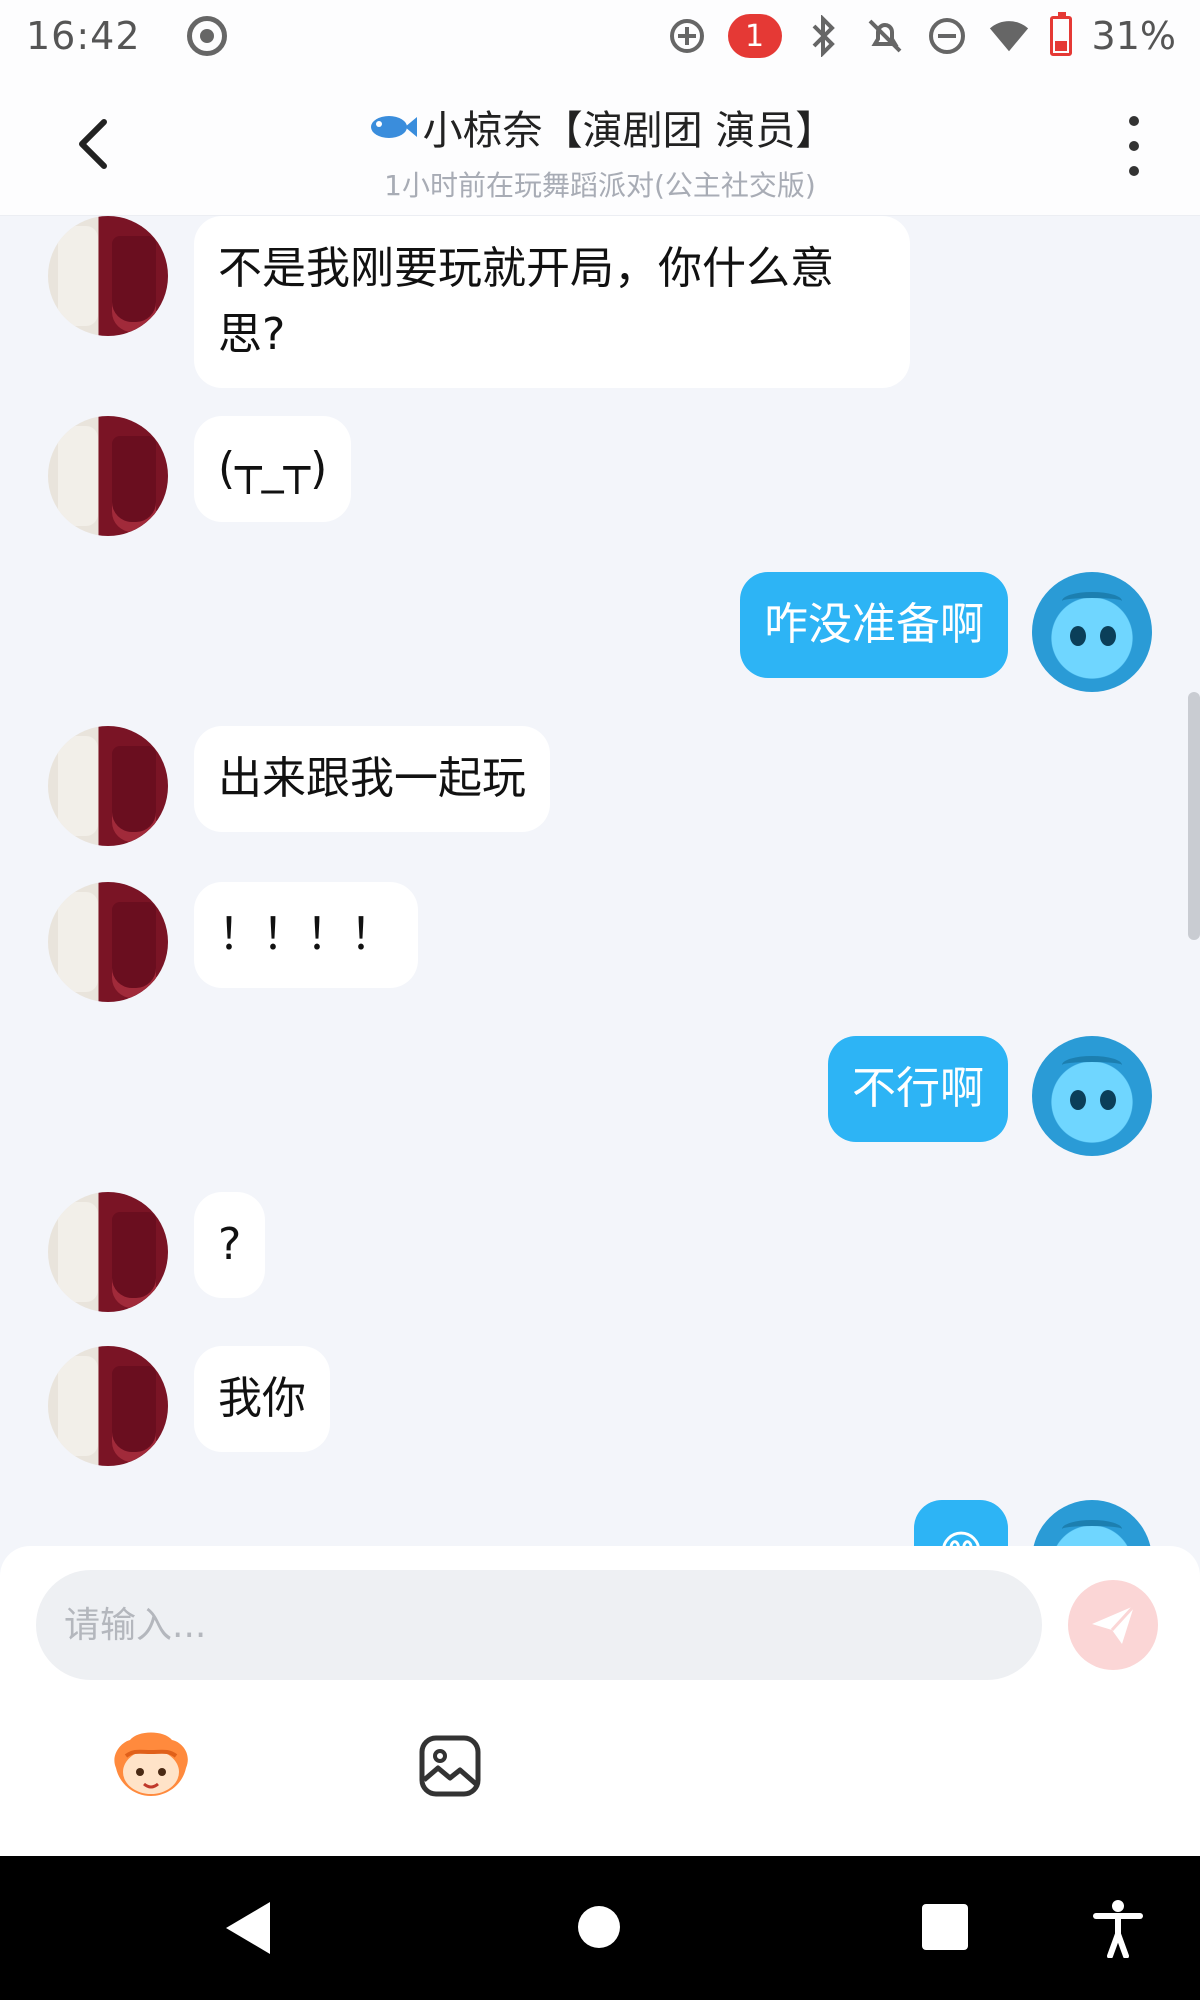  What do you see at coordinates (273, 469) in the screenshot?
I see `message-bubble: (┬_┬)` at bounding box center [273, 469].